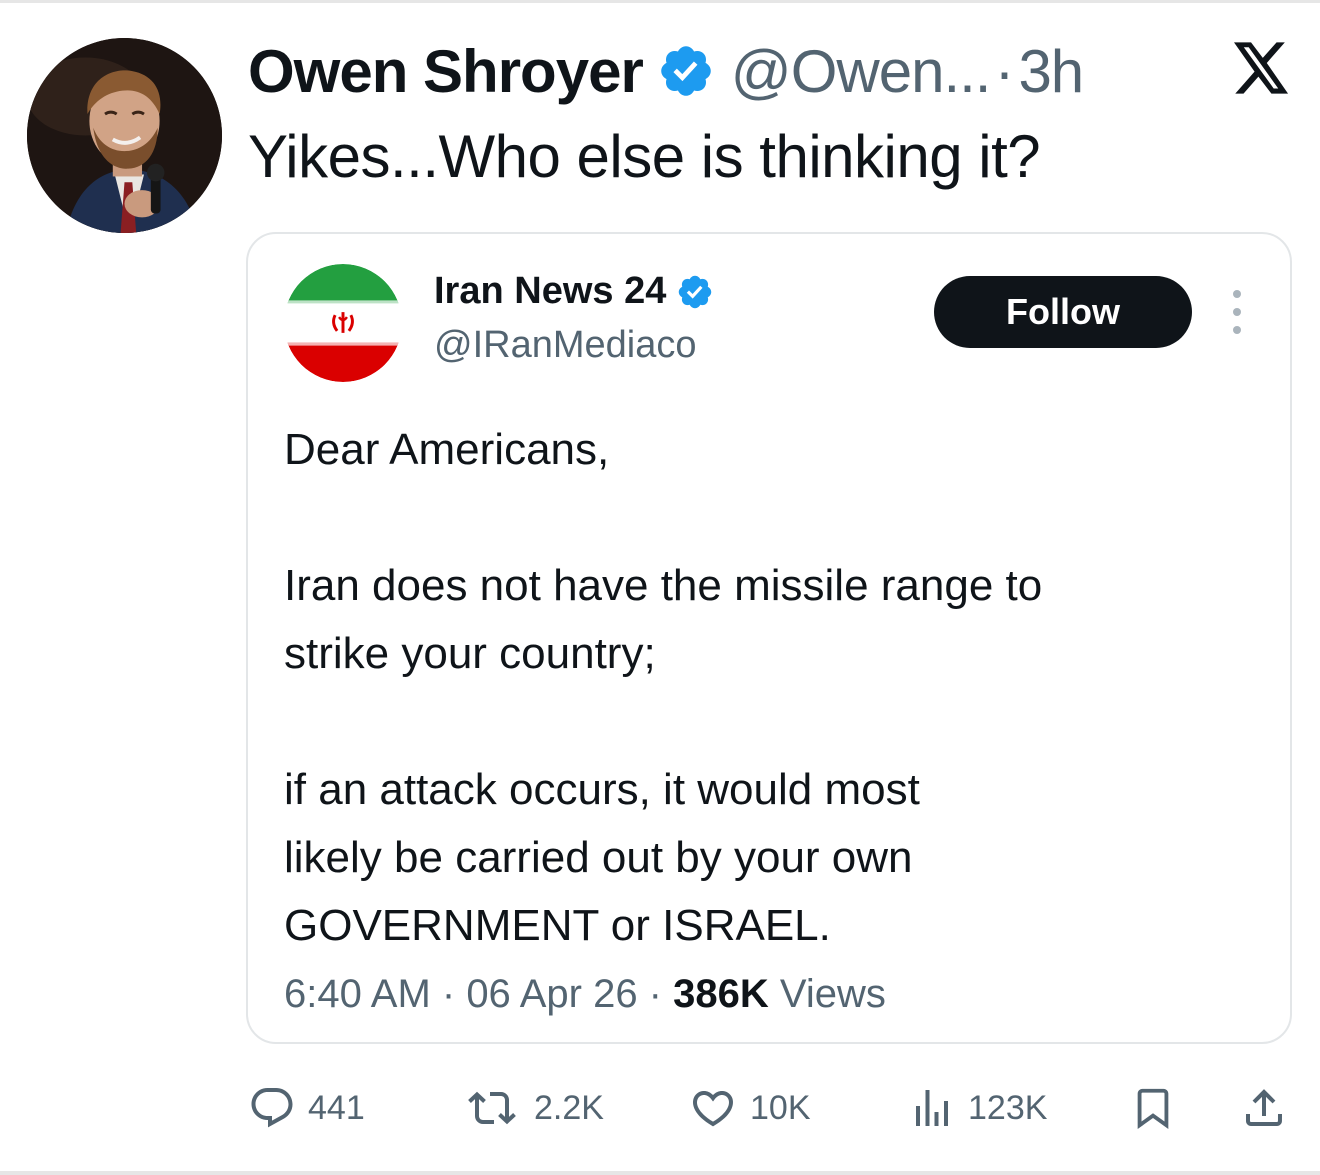  What do you see at coordinates (602, 789) in the screenshot?
I see `quoted-body-line: if an attack occurs, it would most` at bounding box center [602, 789].